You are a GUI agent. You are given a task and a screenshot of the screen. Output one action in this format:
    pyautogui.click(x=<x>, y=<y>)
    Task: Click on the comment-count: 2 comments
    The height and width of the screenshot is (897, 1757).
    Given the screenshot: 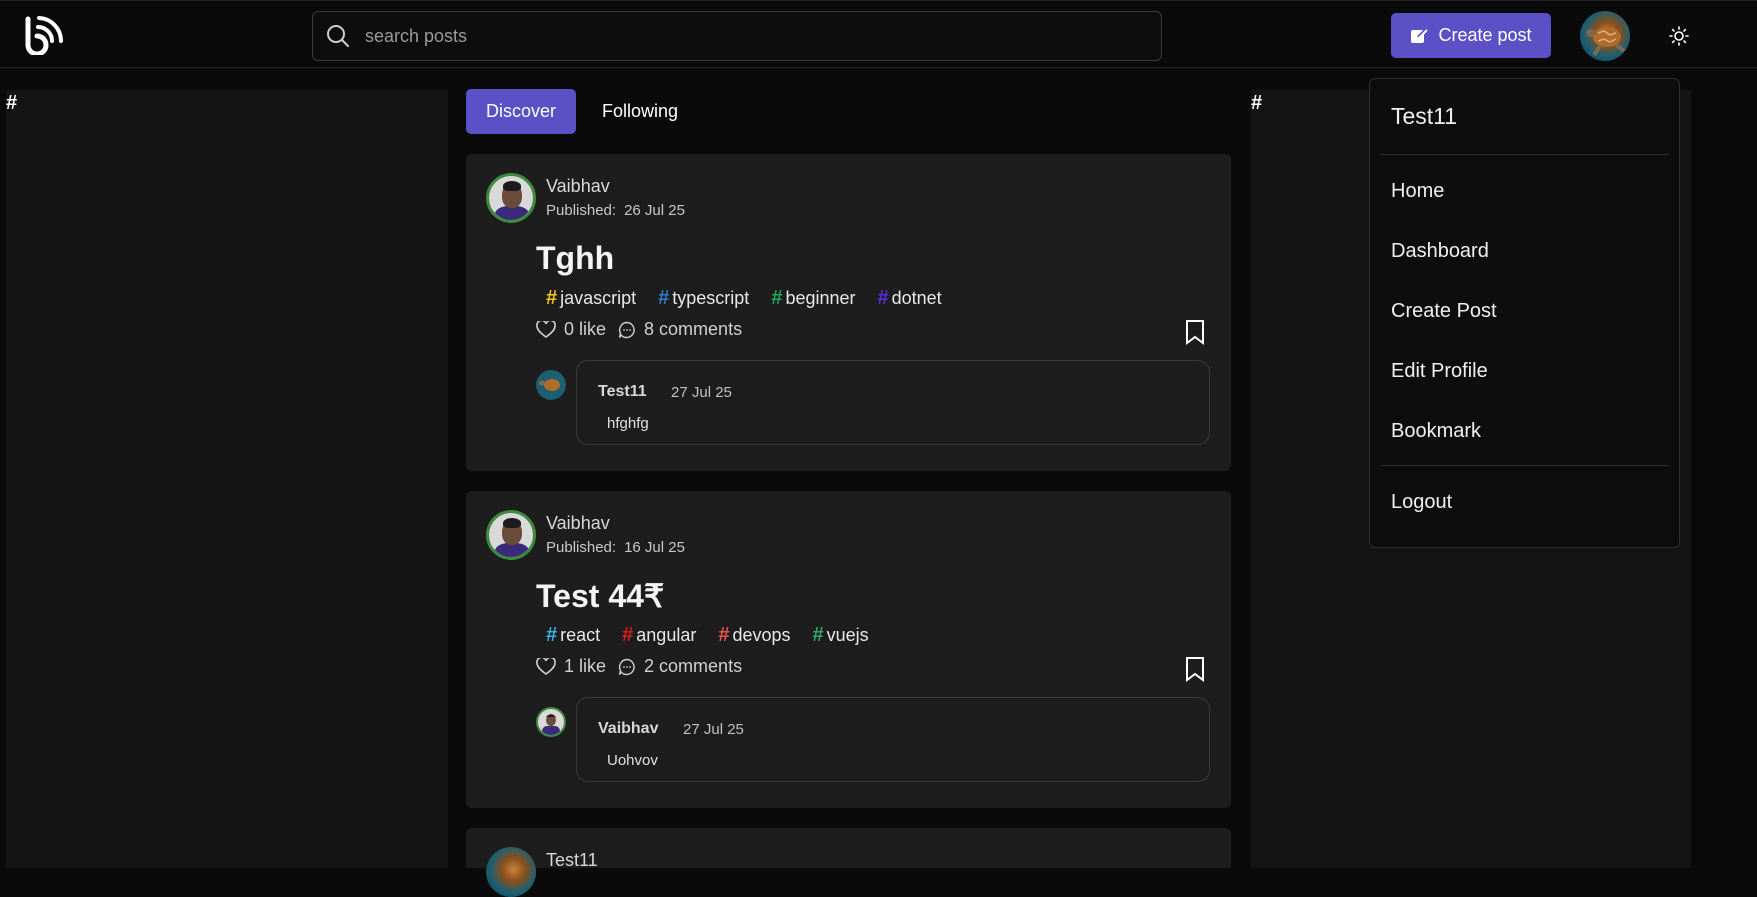 What is the action you would take?
    pyautogui.click(x=693, y=666)
    